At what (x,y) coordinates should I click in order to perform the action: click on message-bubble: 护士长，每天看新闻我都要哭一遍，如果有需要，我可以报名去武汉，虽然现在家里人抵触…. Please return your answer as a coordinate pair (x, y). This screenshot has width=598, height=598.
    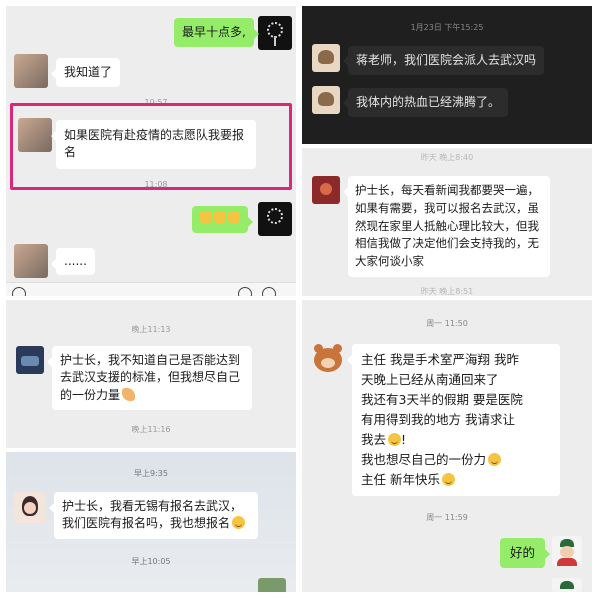
    Looking at the image, I should click on (446, 227).